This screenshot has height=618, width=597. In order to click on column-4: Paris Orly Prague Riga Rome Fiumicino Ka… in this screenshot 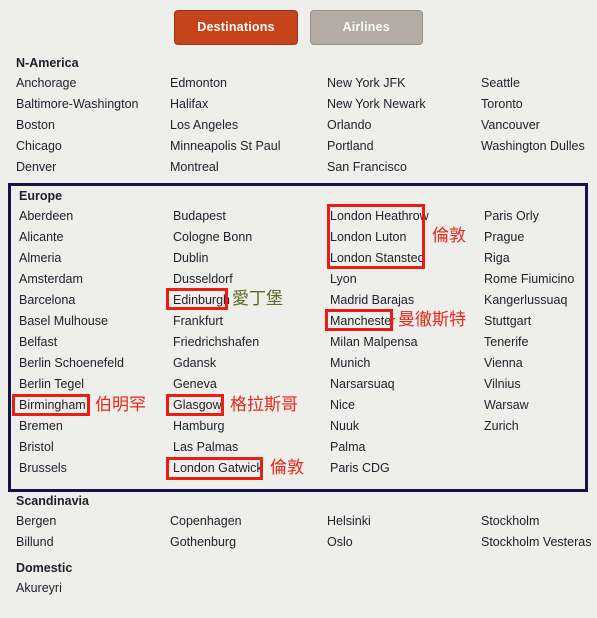, I will do `click(539, 321)`.